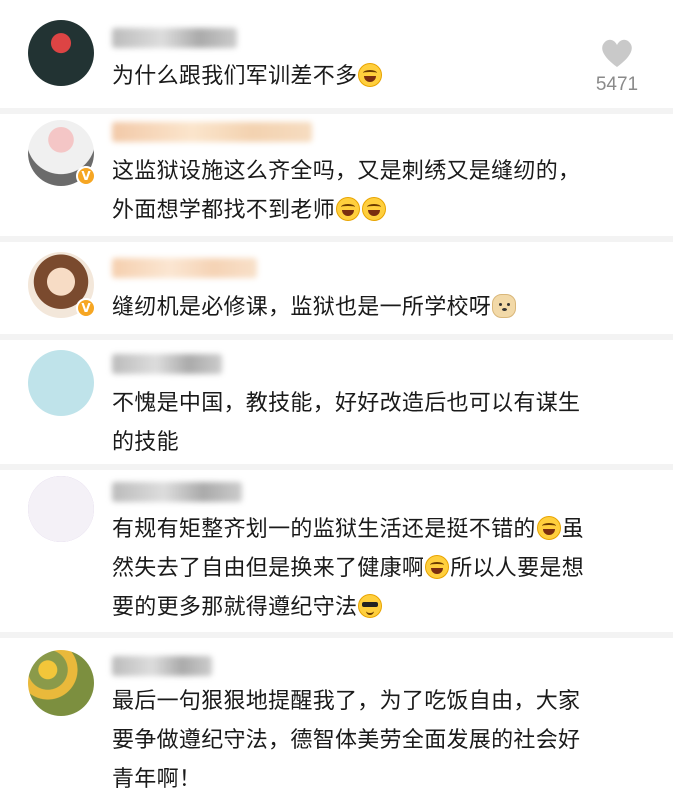  I want to click on comment-line: 要的更多那就得遵纪守法, so click(380, 607).